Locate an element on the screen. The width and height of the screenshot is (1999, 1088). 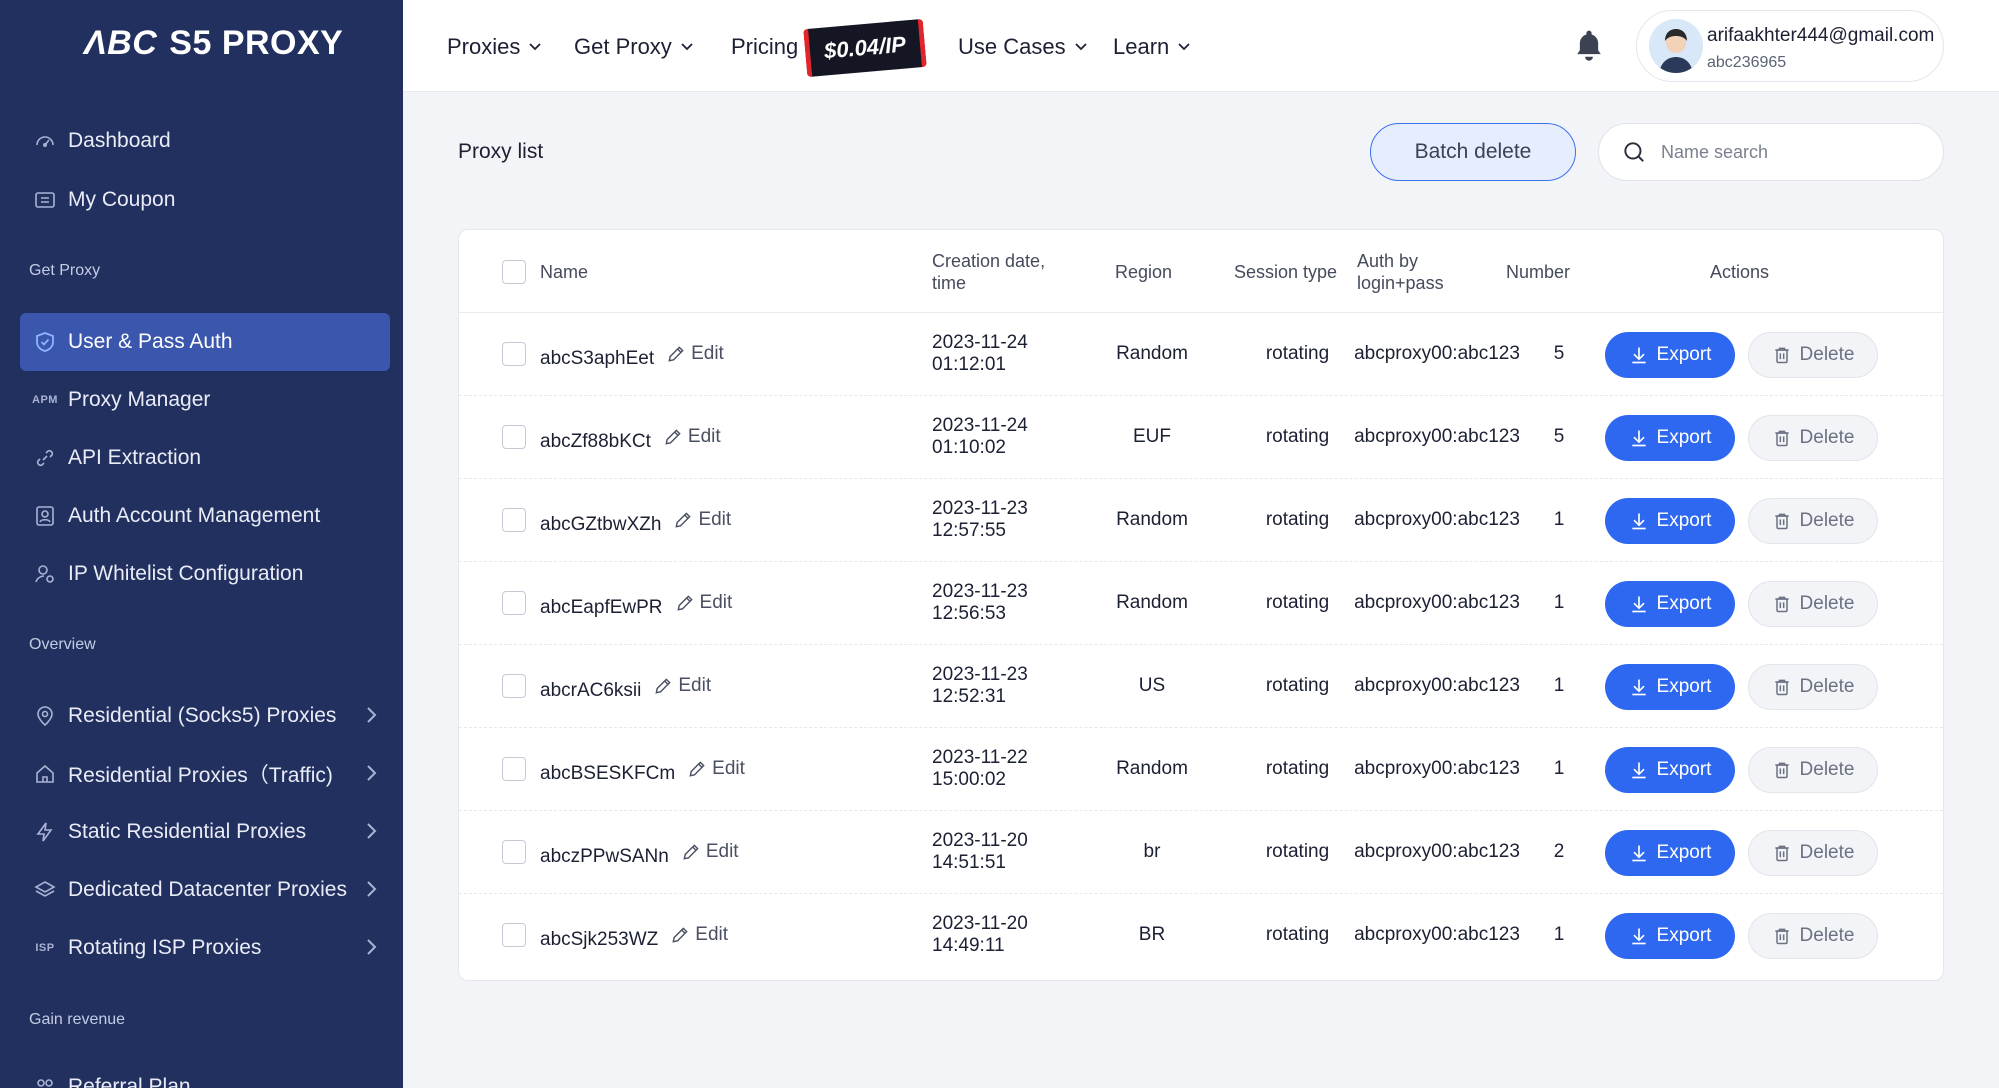
column-header-session: Session type is located at coordinates (1286, 272).